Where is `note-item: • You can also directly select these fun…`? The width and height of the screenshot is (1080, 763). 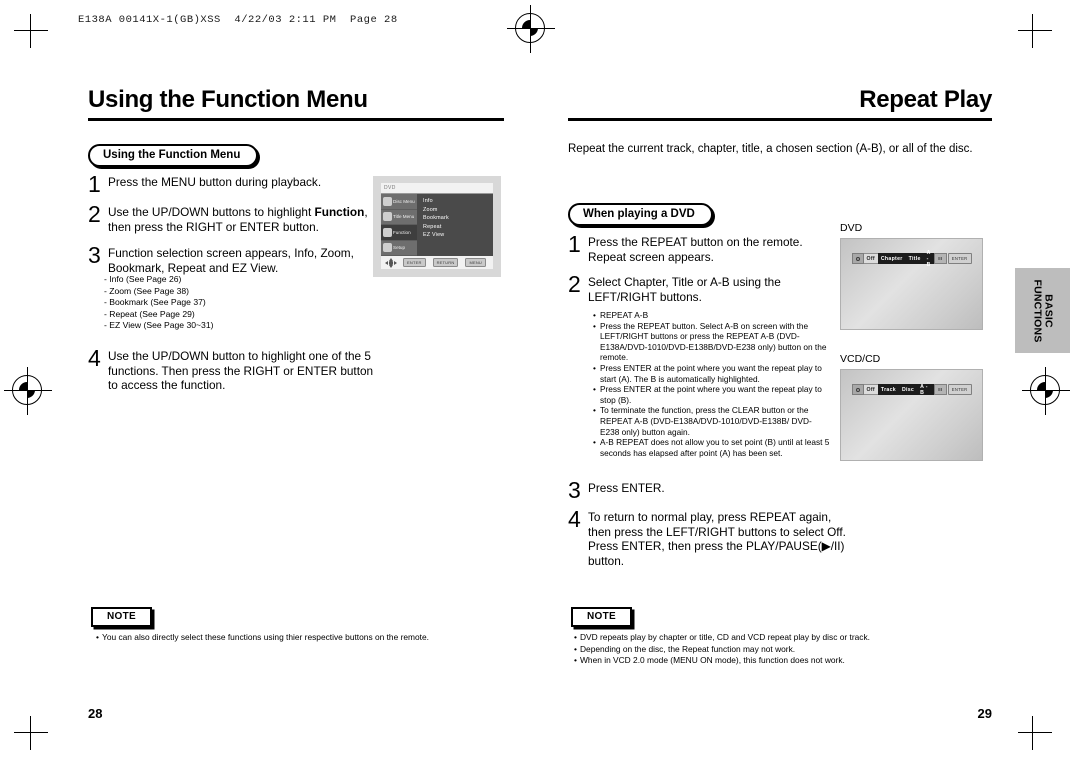
note-item: • You can also directly select these fun… is located at coordinates (296, 638).